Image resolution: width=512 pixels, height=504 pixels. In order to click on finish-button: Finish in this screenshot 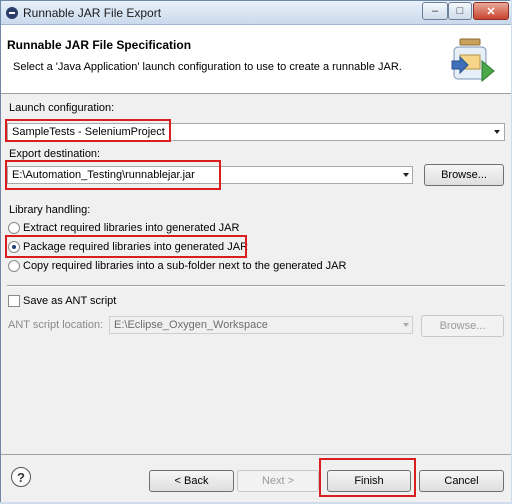, I will do `click(369, 481)`.